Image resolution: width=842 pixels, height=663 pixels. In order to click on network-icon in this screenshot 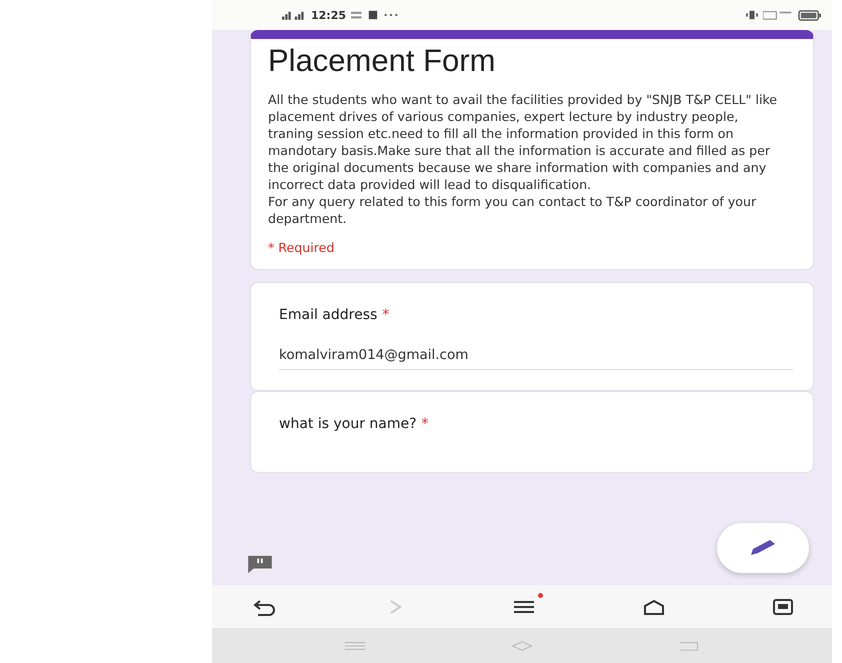, I will do `click(778, 15)`.